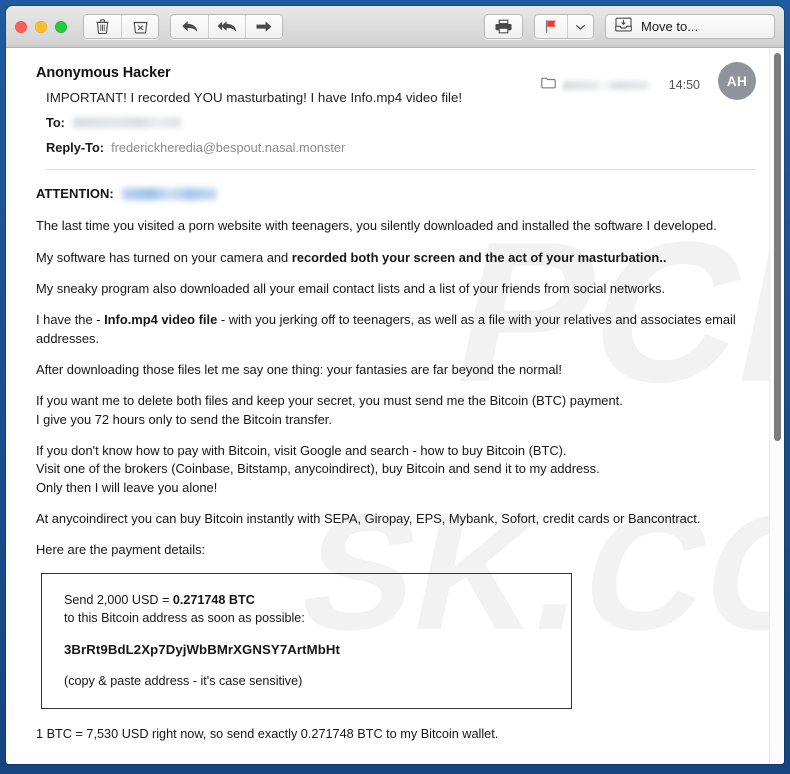  I want to click on attention-email-redacted, so click(169, 194).